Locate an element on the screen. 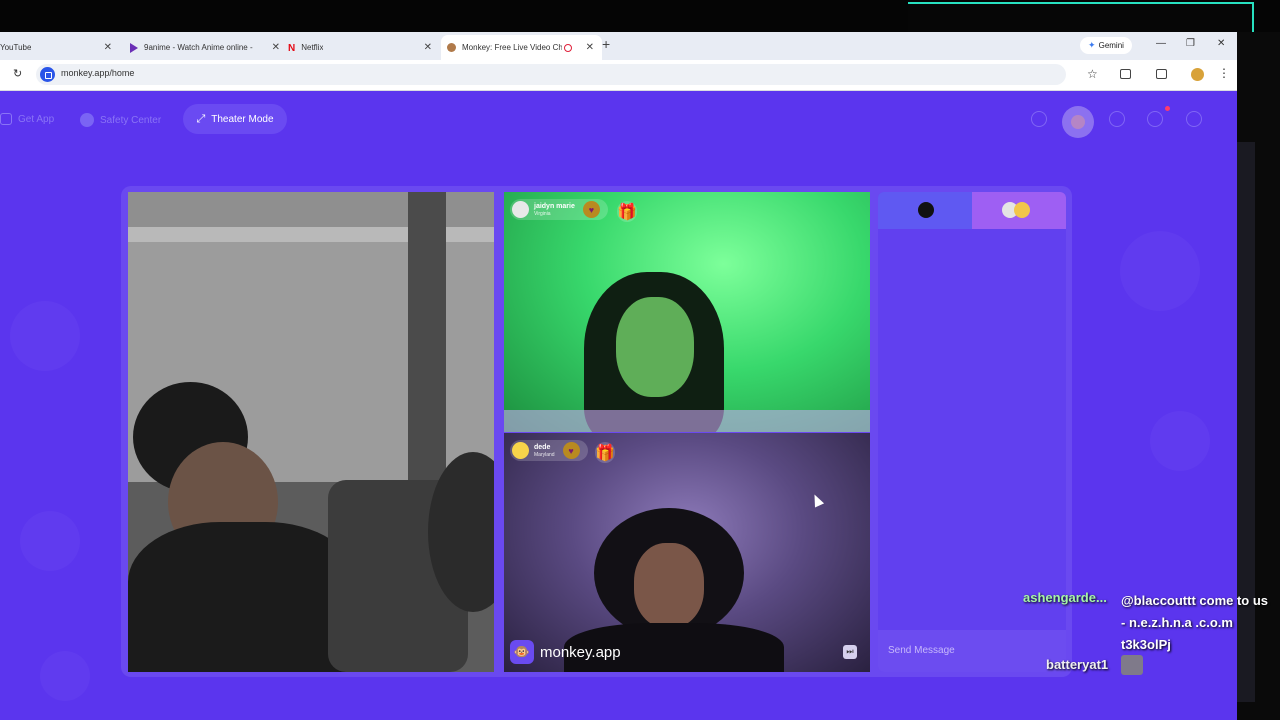 This screenshot has height=720, width=1280. overlay-avatar is located at coordinates (1132, 665).